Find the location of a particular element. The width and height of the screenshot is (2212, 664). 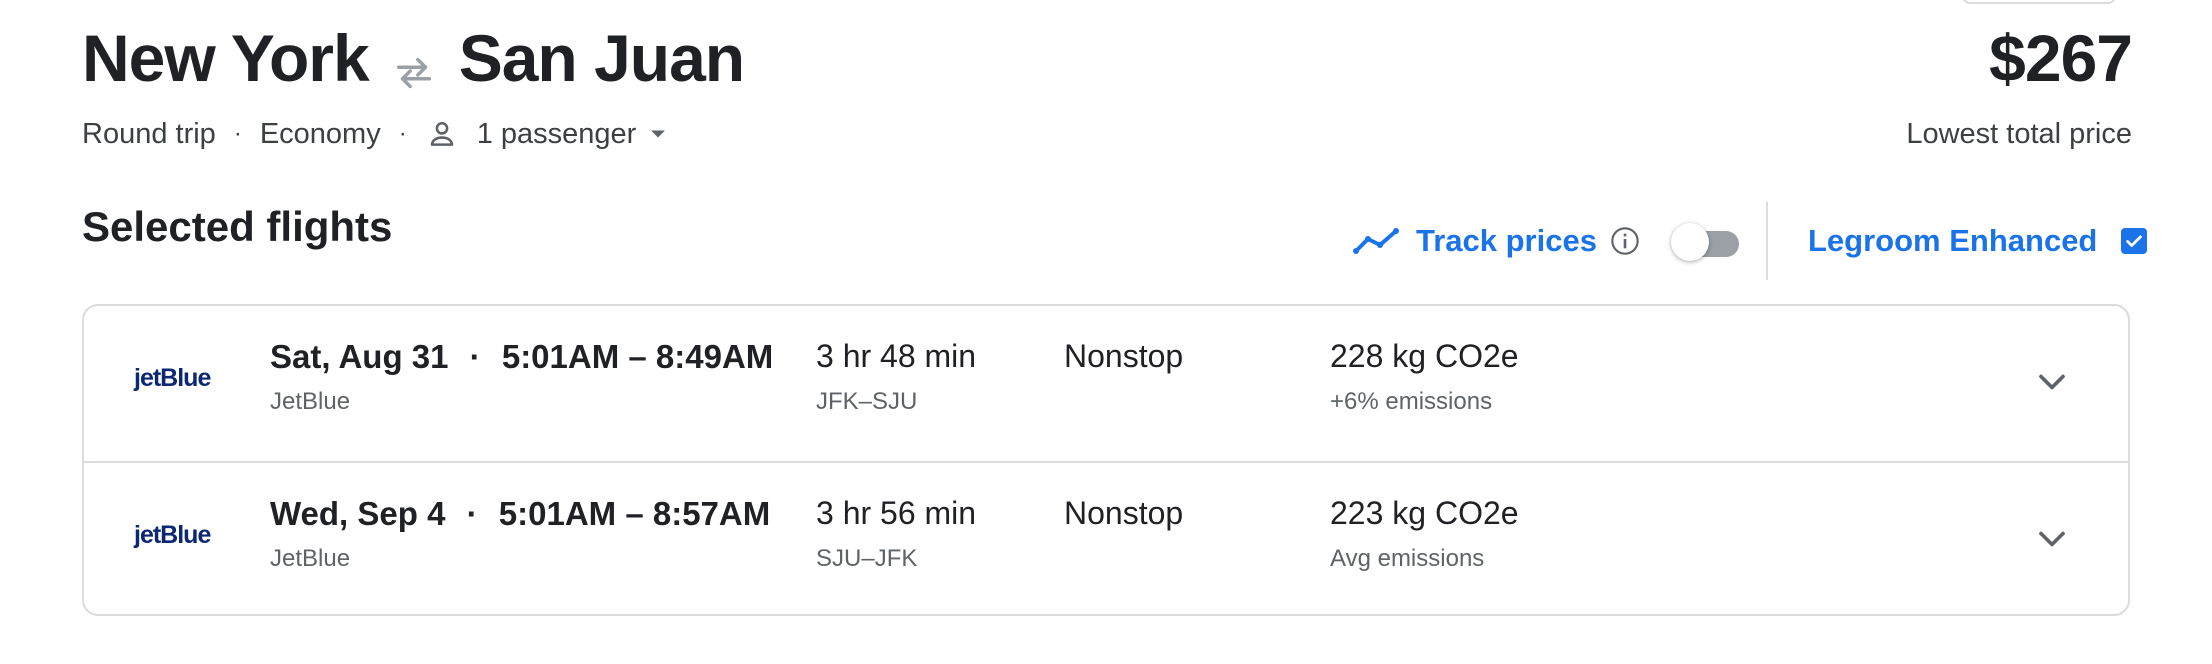

swap-arrows-icon is located at coordinates (414, 62).